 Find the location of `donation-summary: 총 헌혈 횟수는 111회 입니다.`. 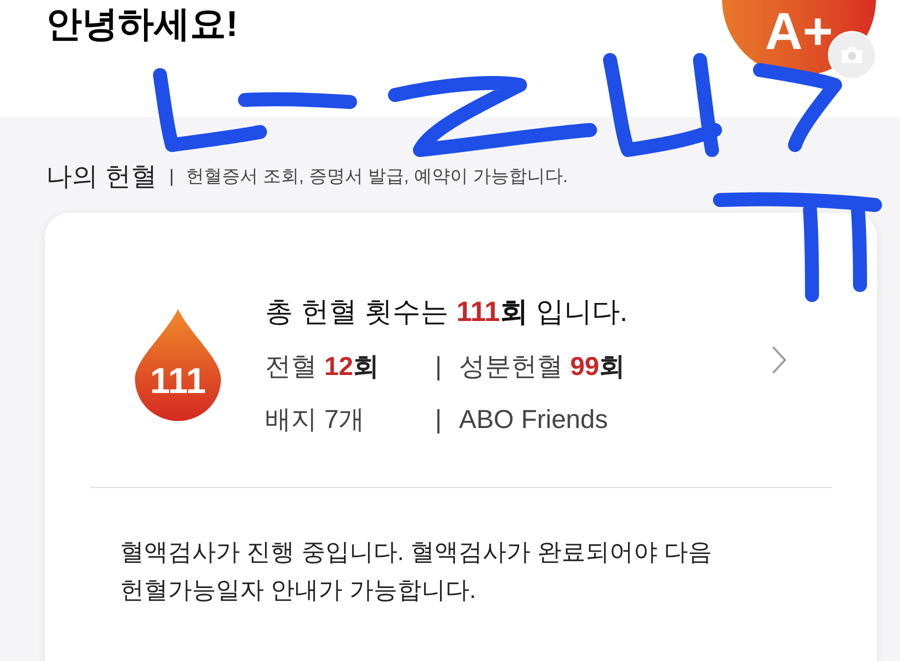

donation-summary: 총 헌혈 횟수는 111회 입니다. is located at coordinates (447, 312).